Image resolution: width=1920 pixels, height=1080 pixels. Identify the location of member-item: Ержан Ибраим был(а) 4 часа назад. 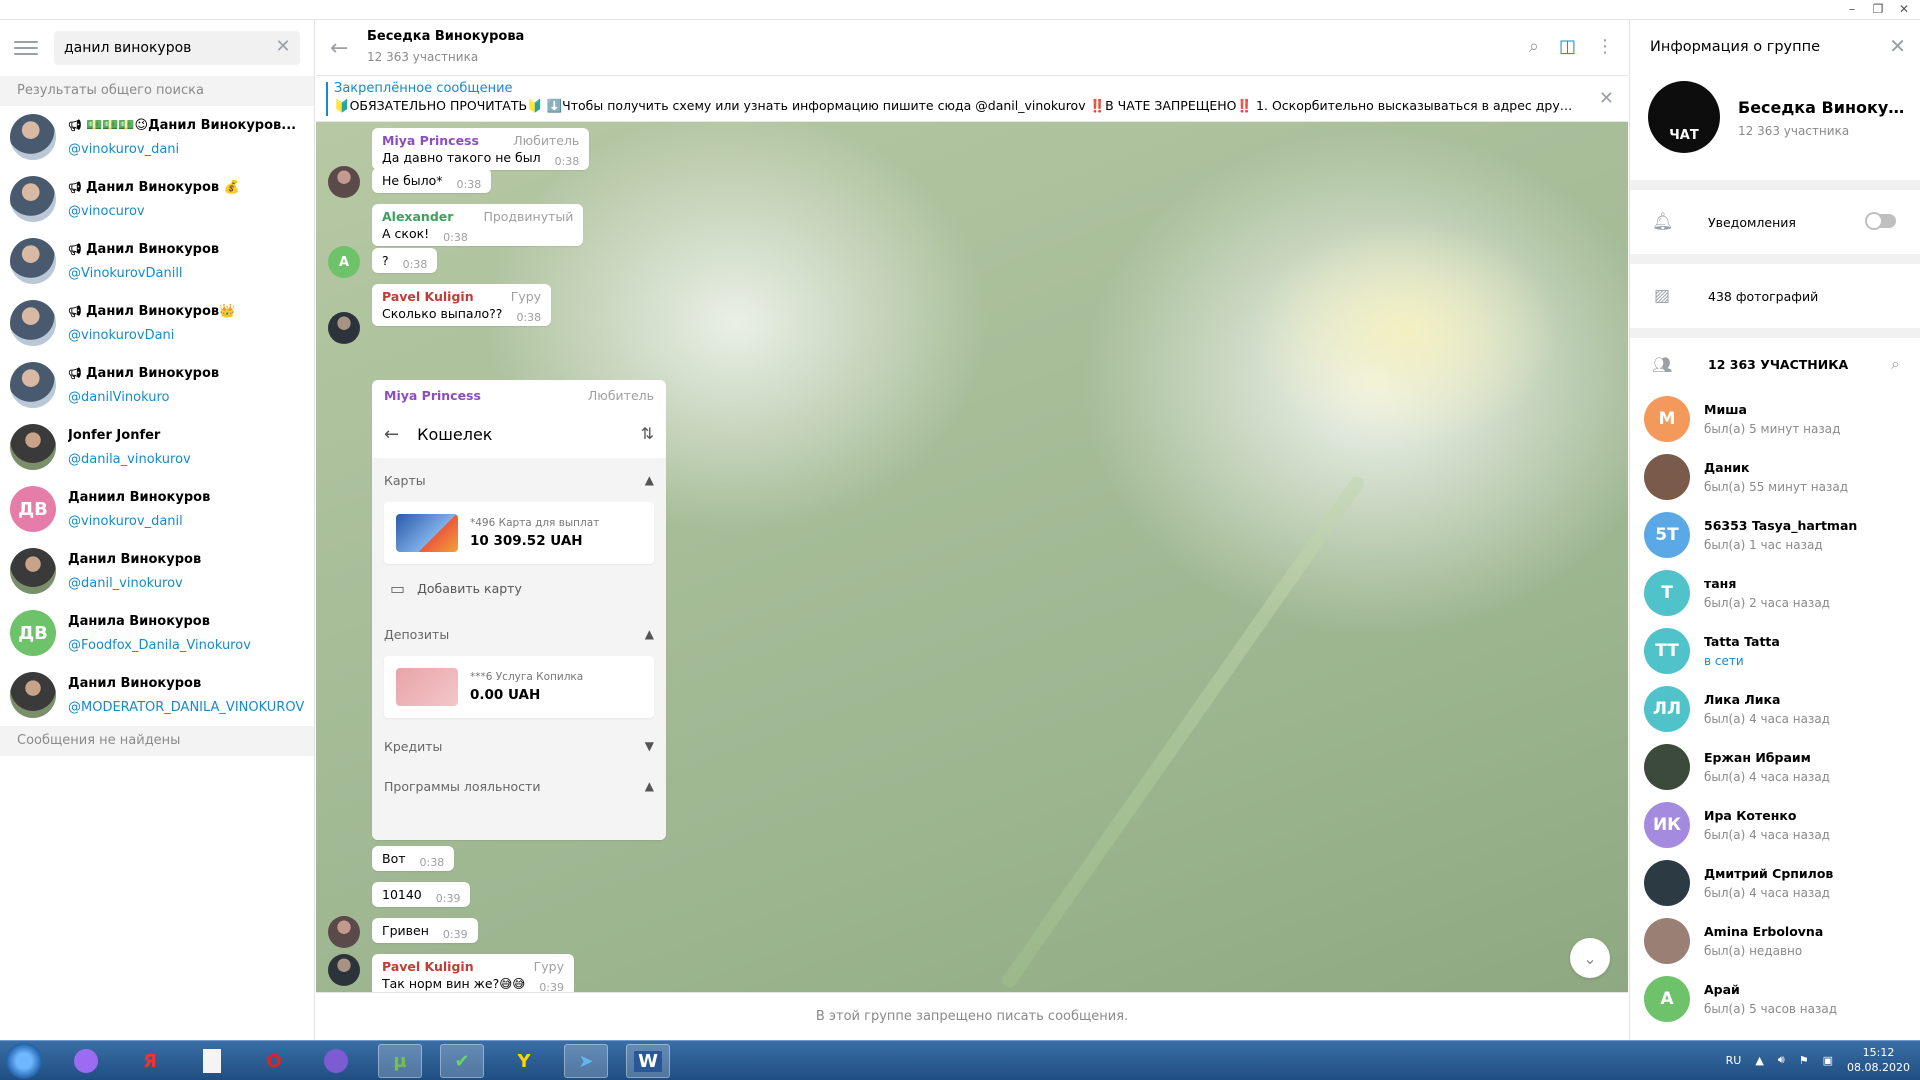
(1775, 767).